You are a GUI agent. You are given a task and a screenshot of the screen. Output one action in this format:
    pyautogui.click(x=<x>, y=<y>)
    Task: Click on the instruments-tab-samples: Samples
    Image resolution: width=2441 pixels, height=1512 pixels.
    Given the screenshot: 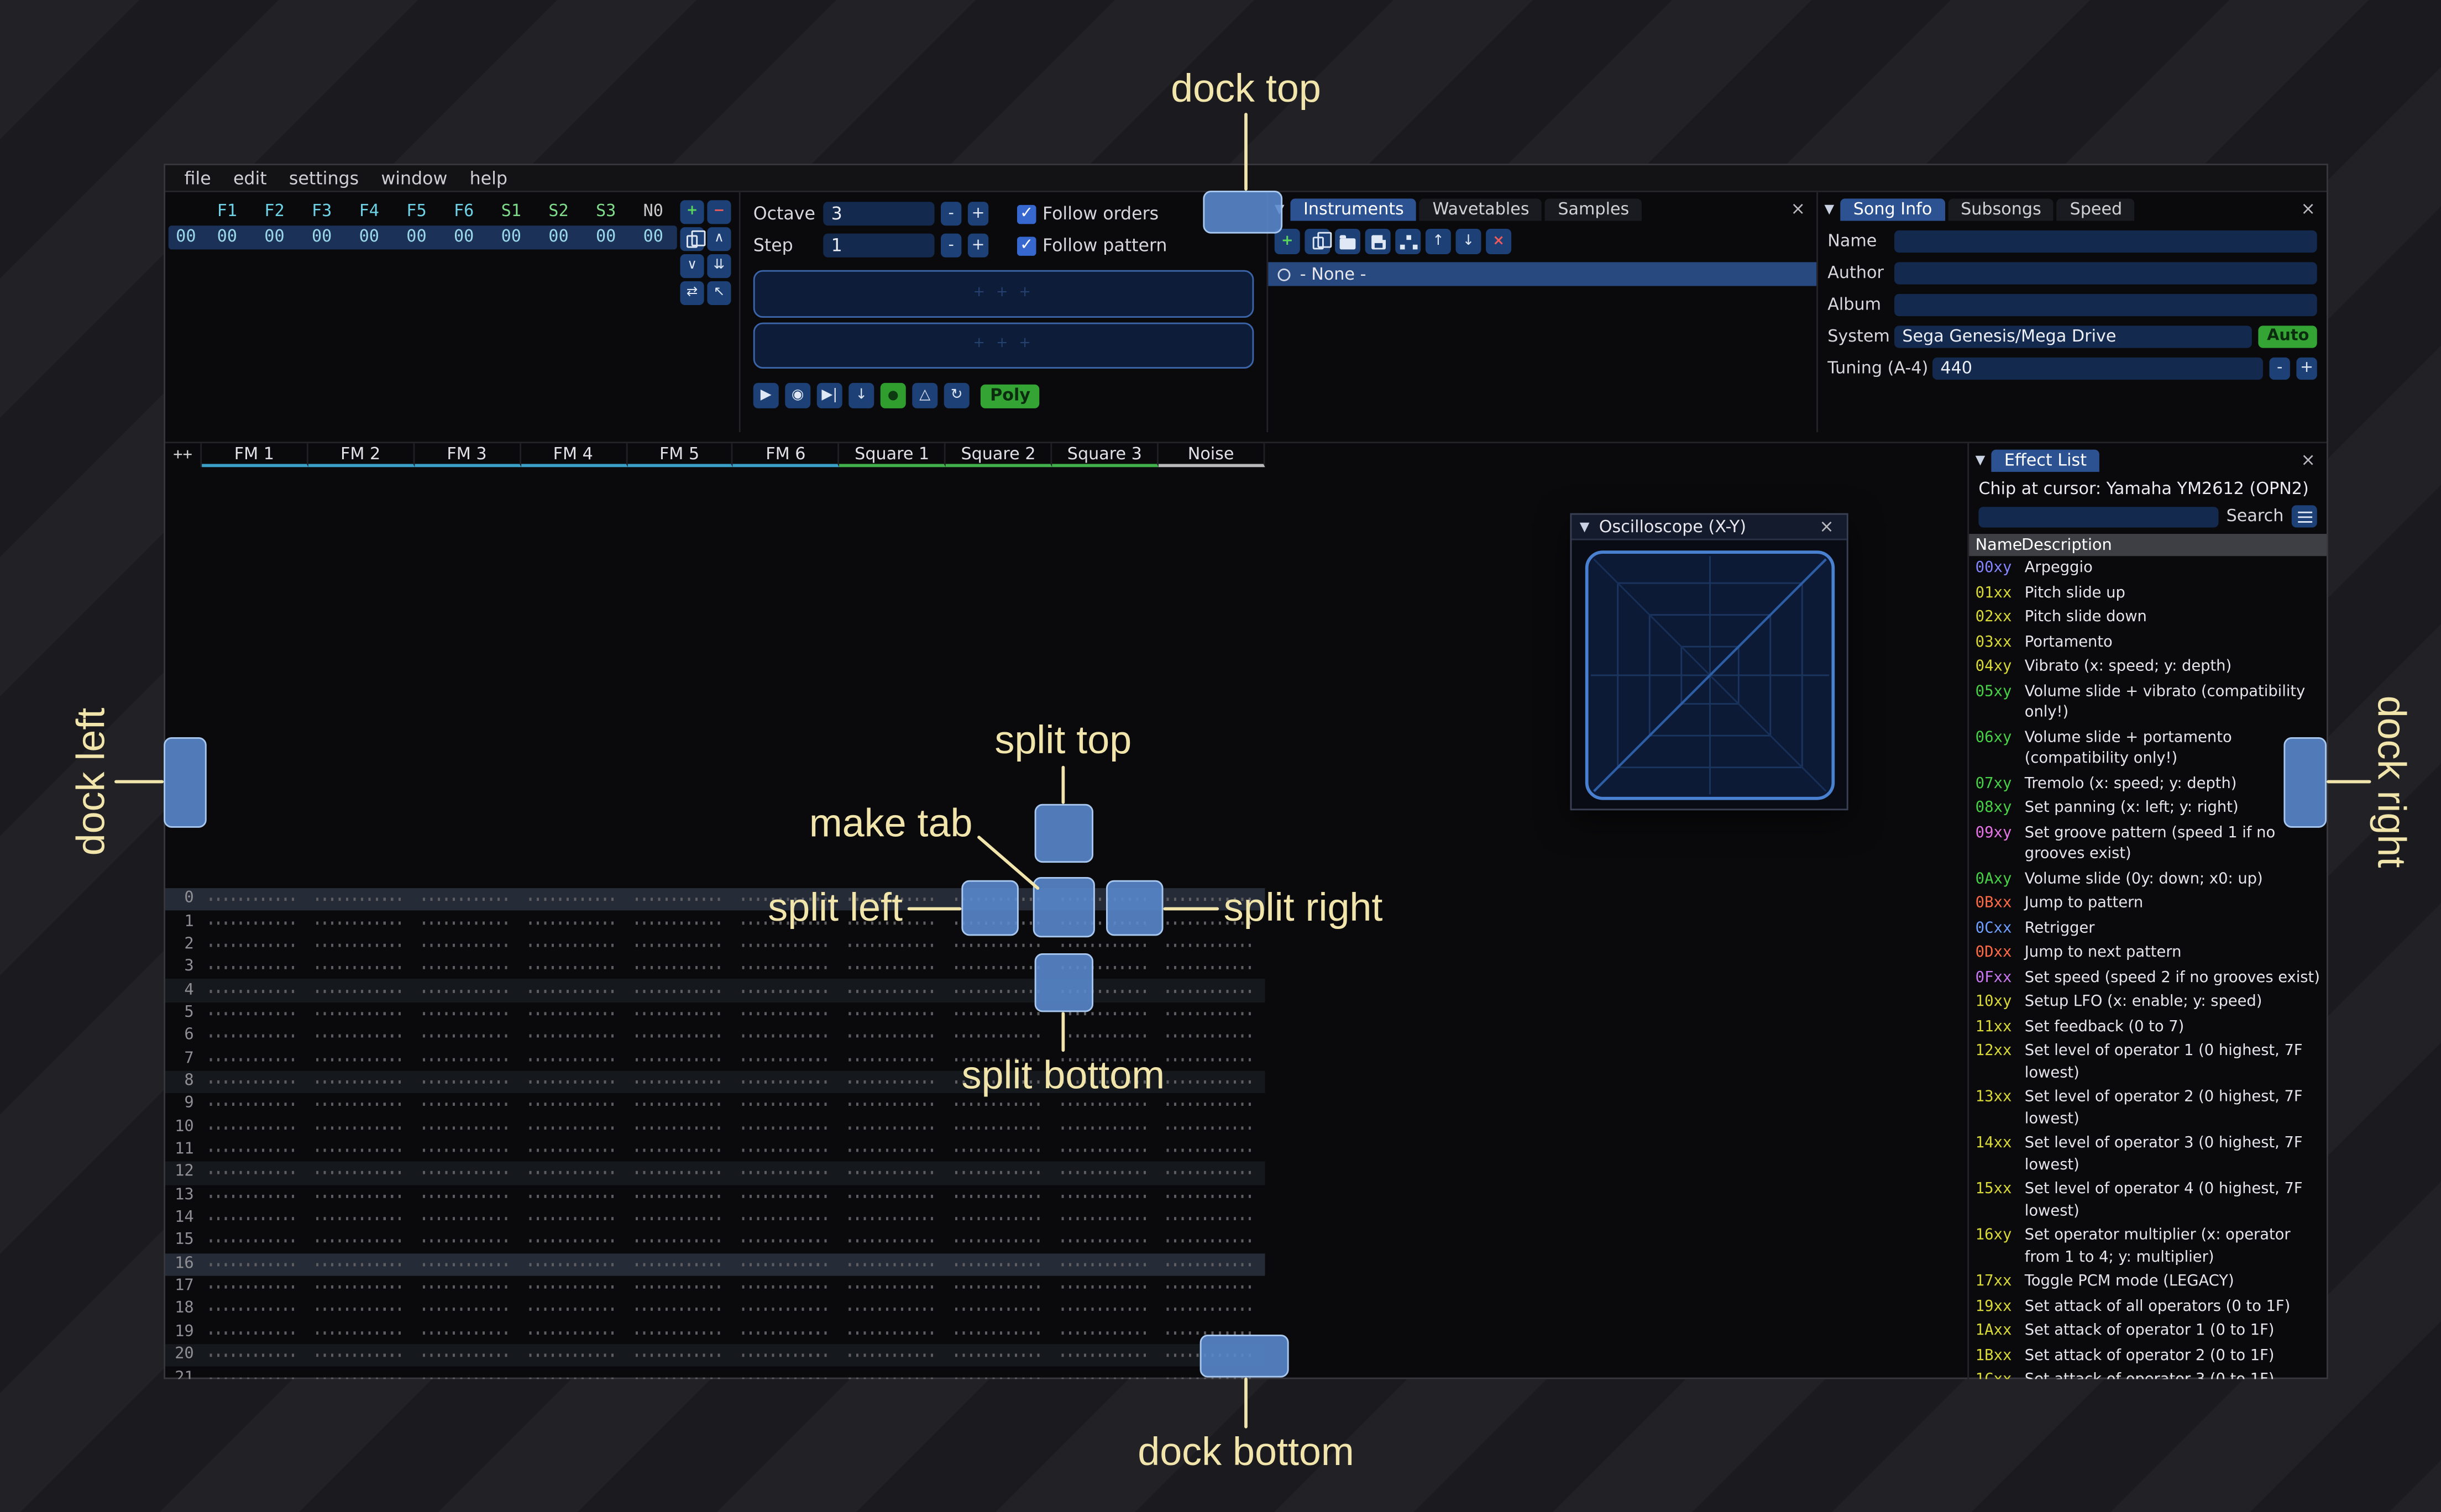 What is the action you would take?
    pyautogui.click(x=1593, y=209)
    